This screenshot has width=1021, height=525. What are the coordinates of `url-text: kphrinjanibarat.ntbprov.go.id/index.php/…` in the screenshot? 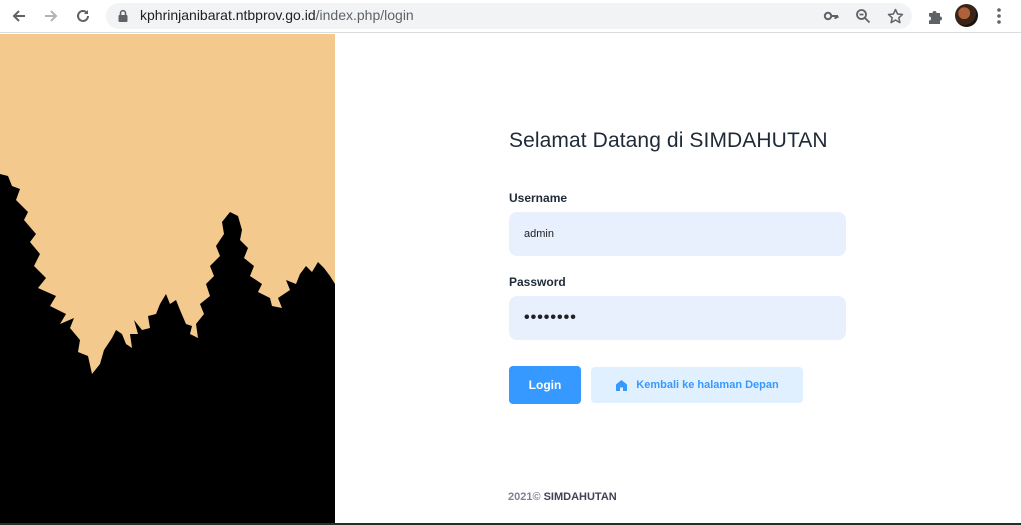 It's located at (277, 15).